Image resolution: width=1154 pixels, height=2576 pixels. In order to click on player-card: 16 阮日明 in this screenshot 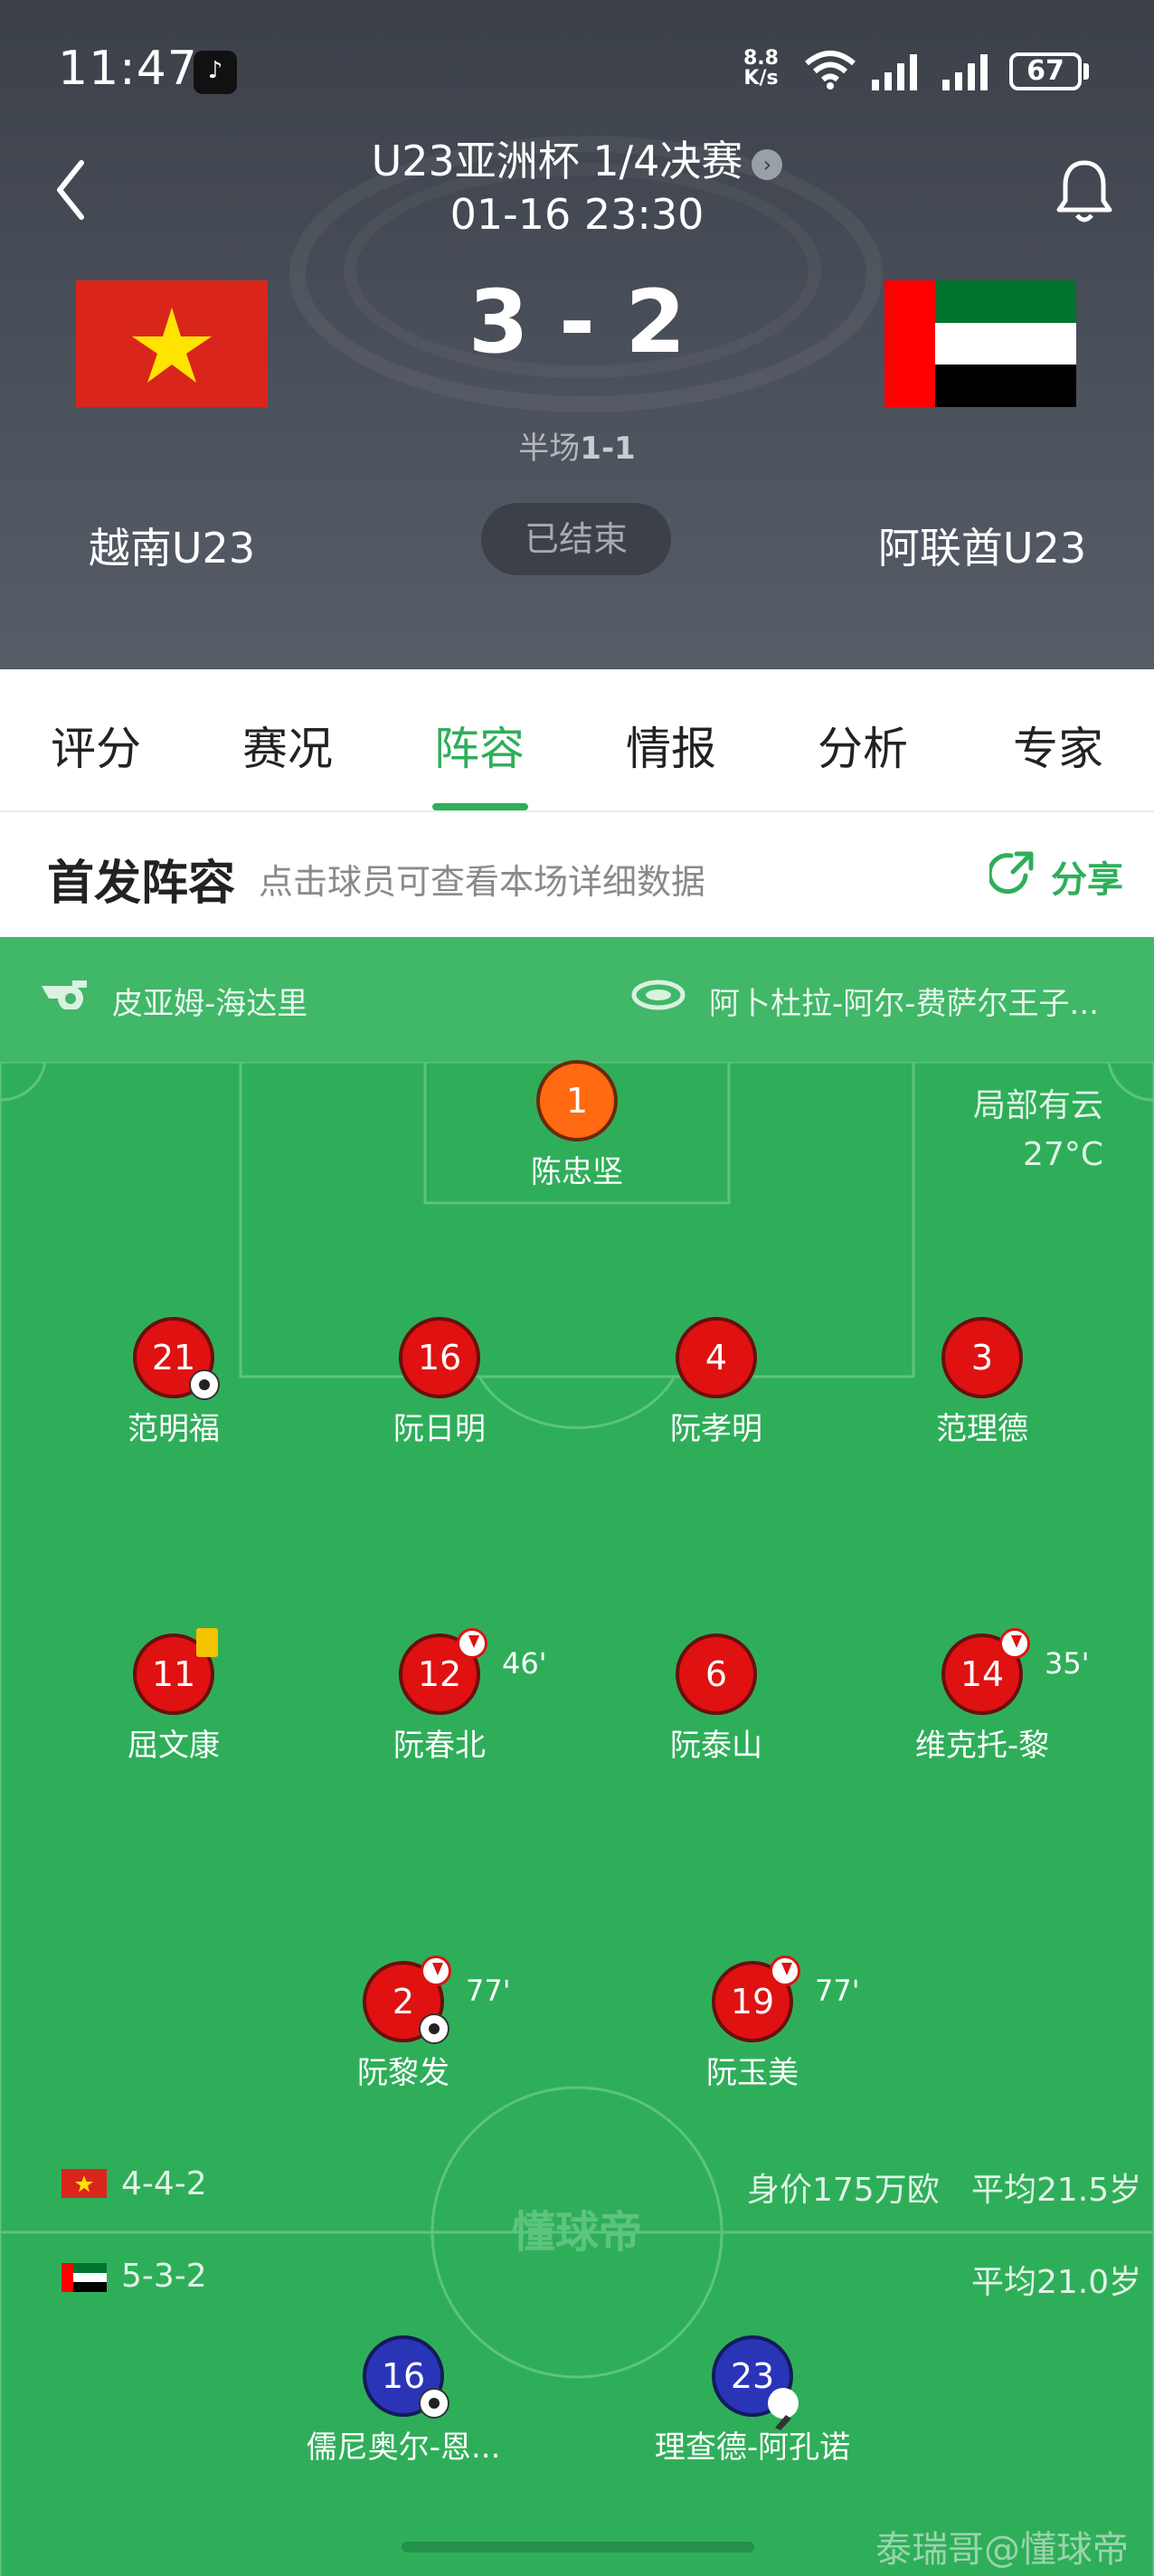, I will do `click(439, 1382)`.